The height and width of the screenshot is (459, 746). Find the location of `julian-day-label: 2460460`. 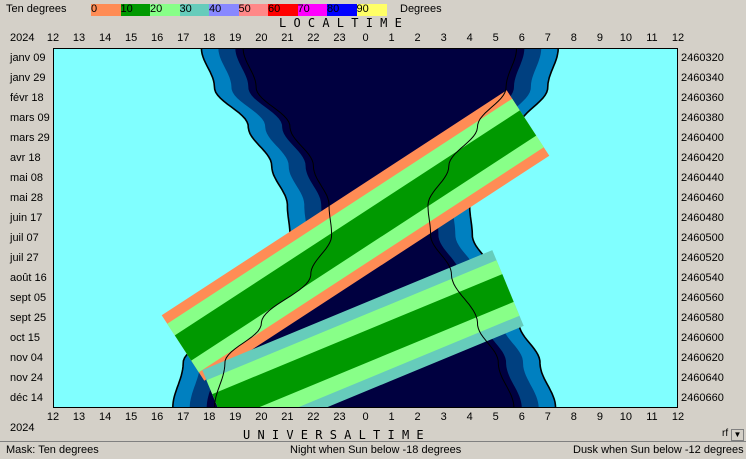

julian-day-label: 2460460 is located at coordinates (702, 198).